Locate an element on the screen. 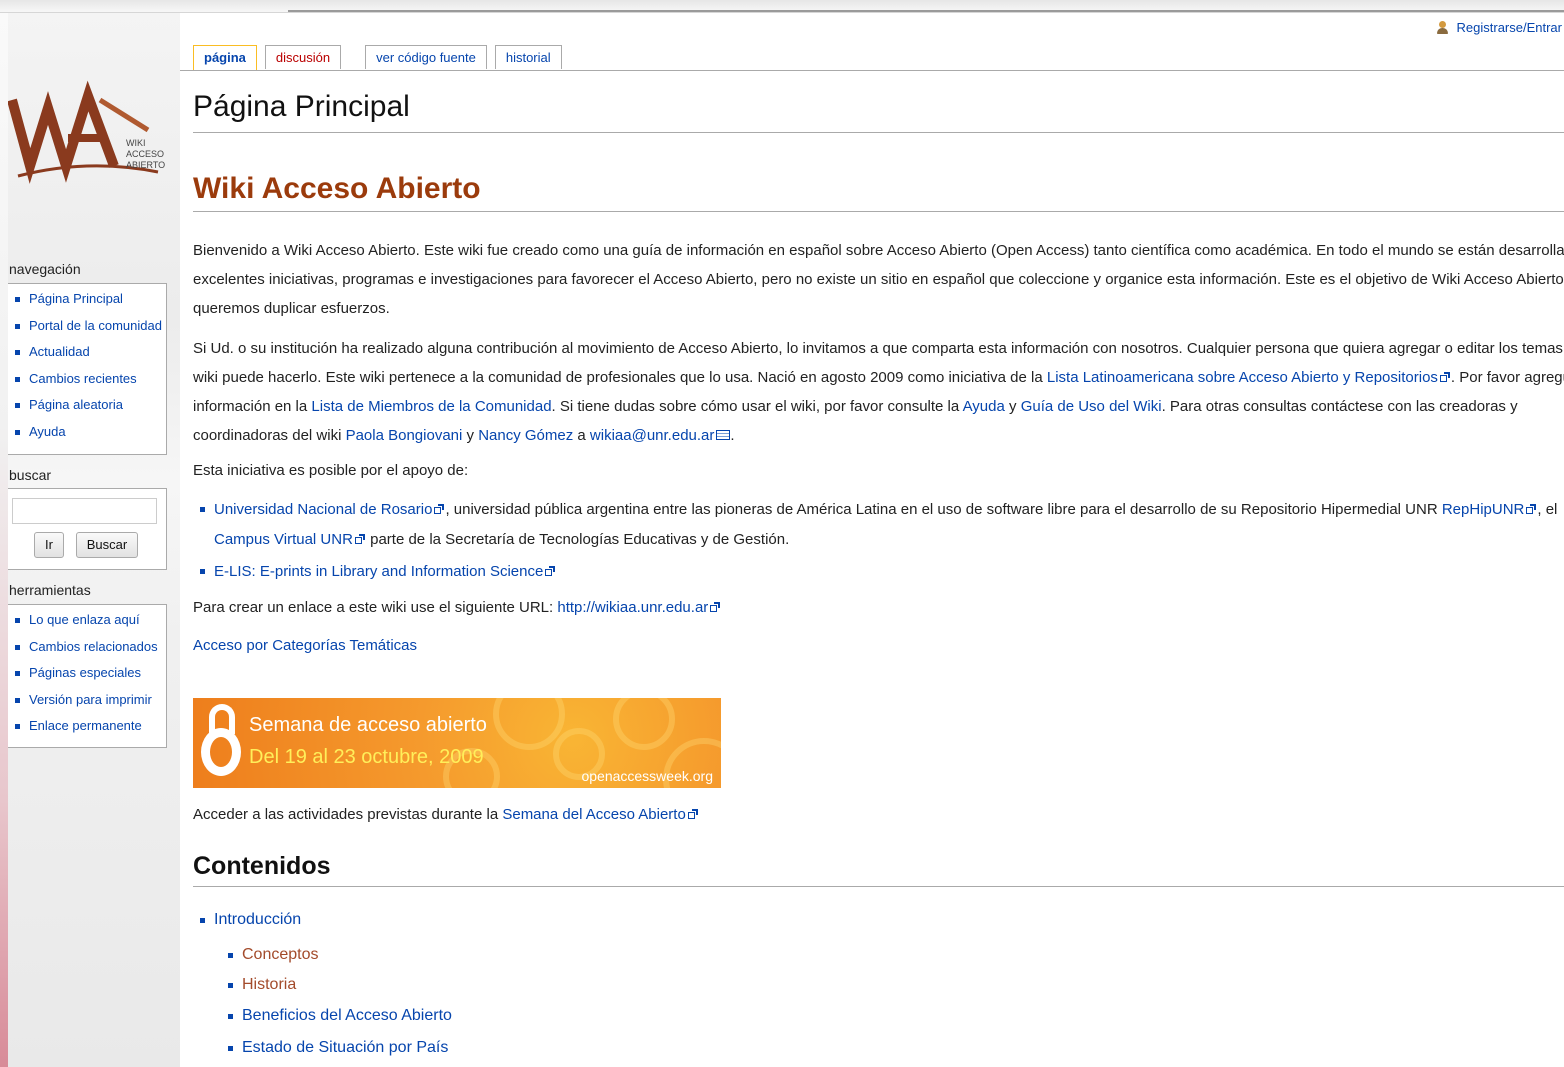  tab-discussion: discusión is located at coordinates (303, 57).